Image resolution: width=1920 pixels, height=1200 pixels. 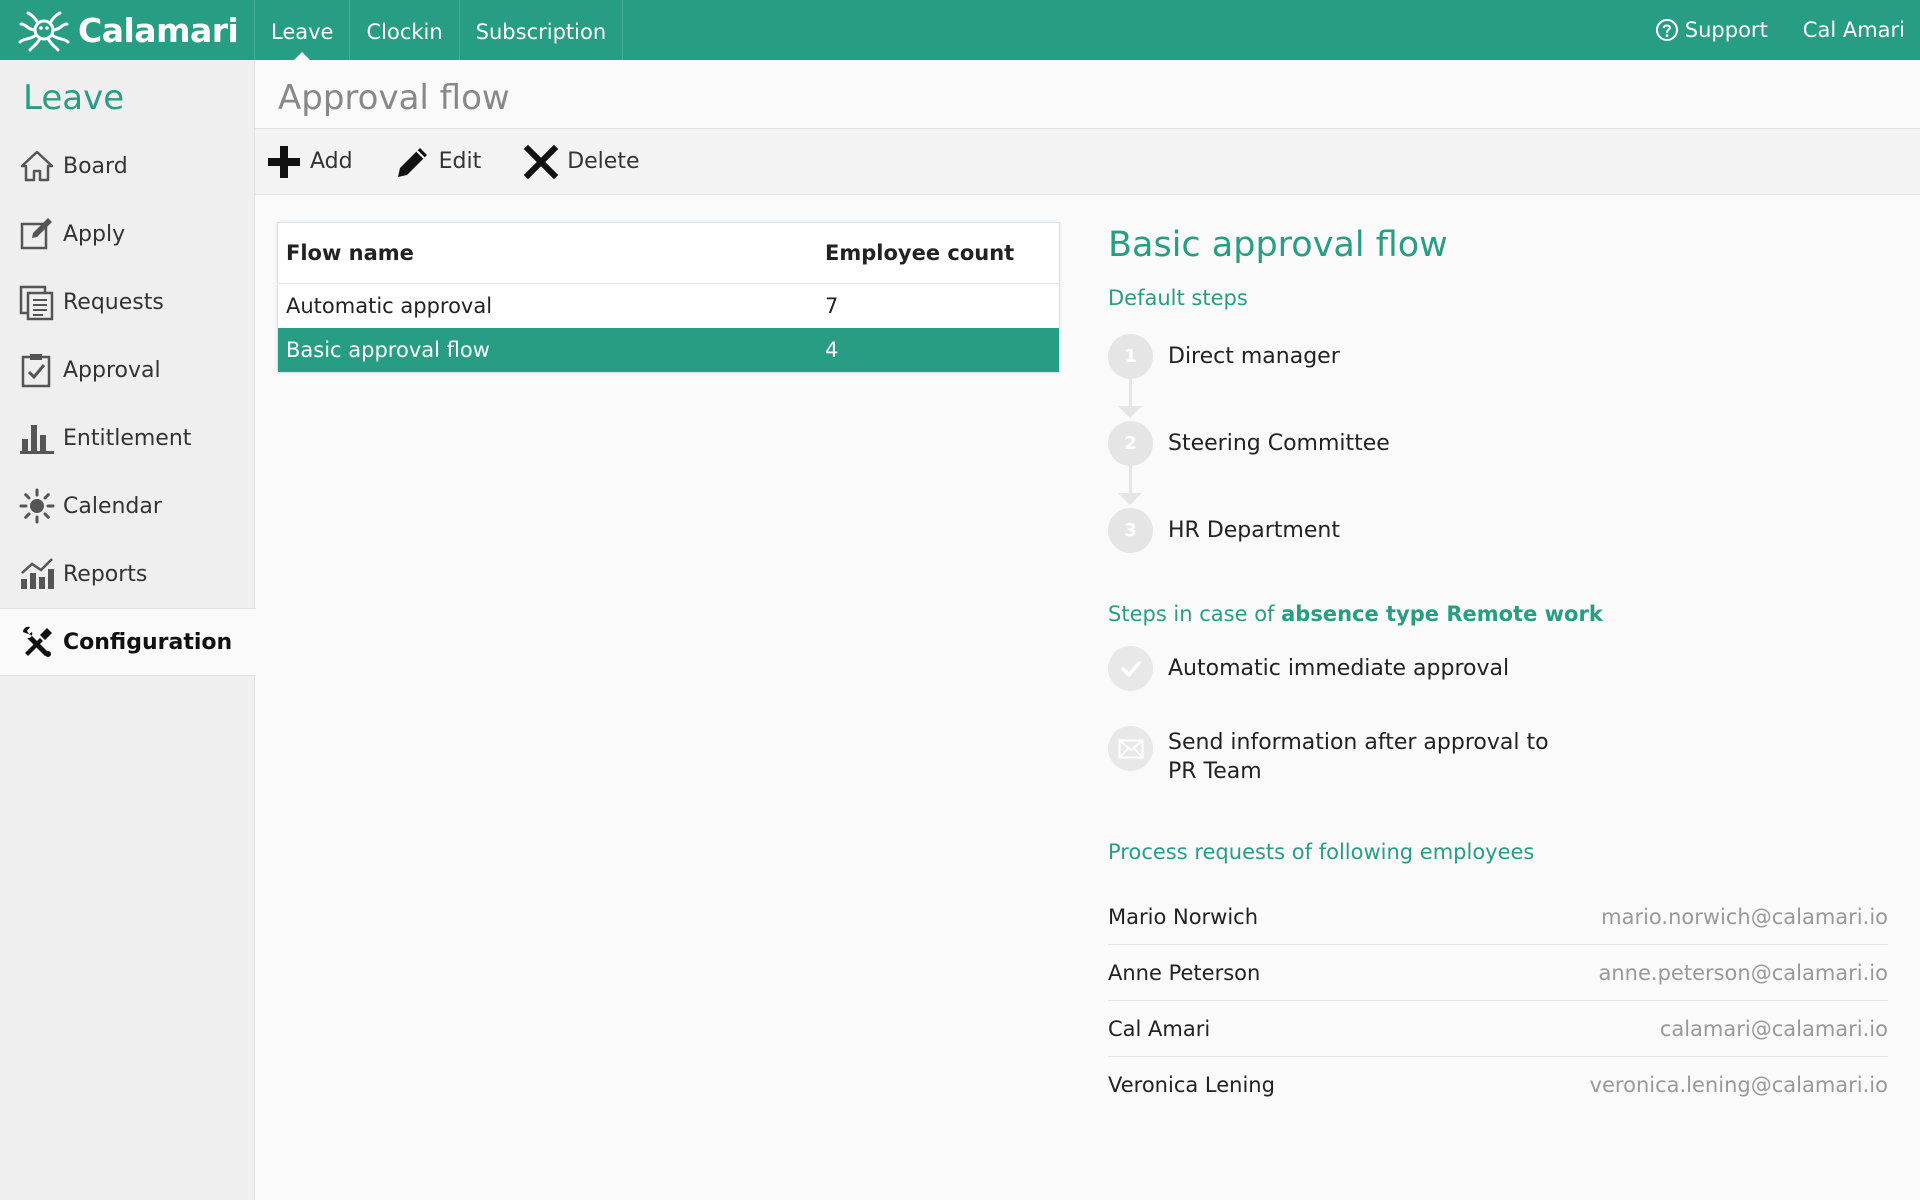 I want to click on step-number-badge: 1, so click(x=1130, y=356).